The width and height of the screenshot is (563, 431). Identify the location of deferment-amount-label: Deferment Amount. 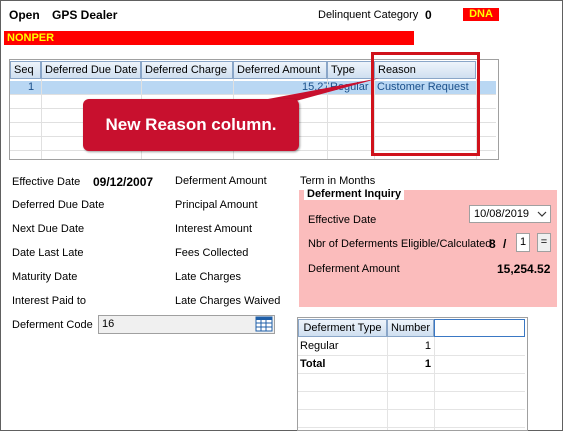
(221, 181).